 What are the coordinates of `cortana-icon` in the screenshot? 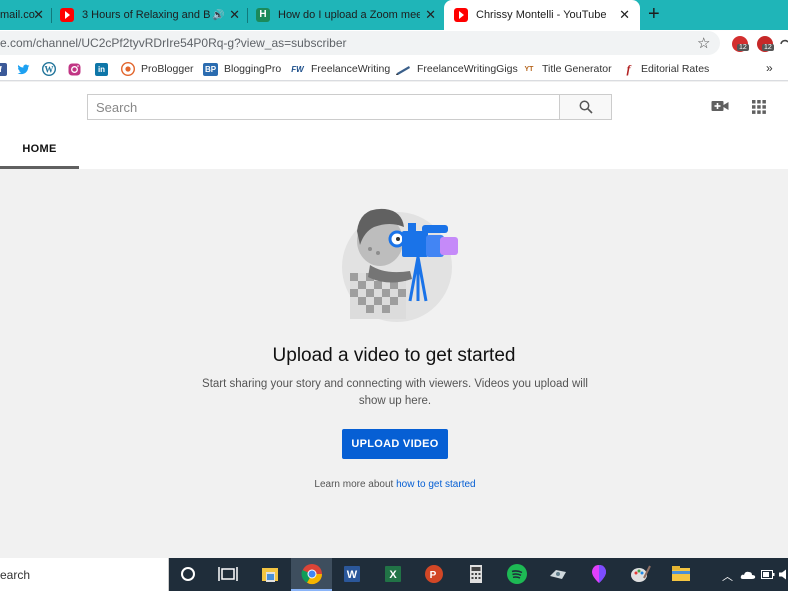 It's located at (188, 574).